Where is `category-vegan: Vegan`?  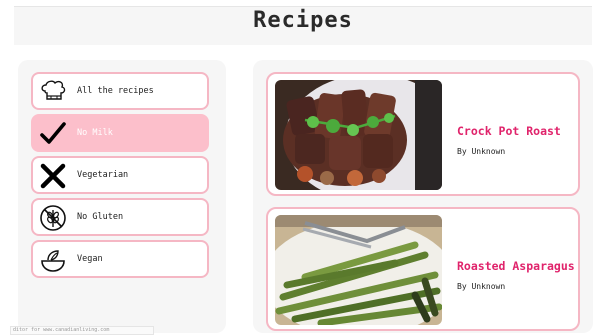 category-vegan: Vegan is located at coordinates (120, 259).